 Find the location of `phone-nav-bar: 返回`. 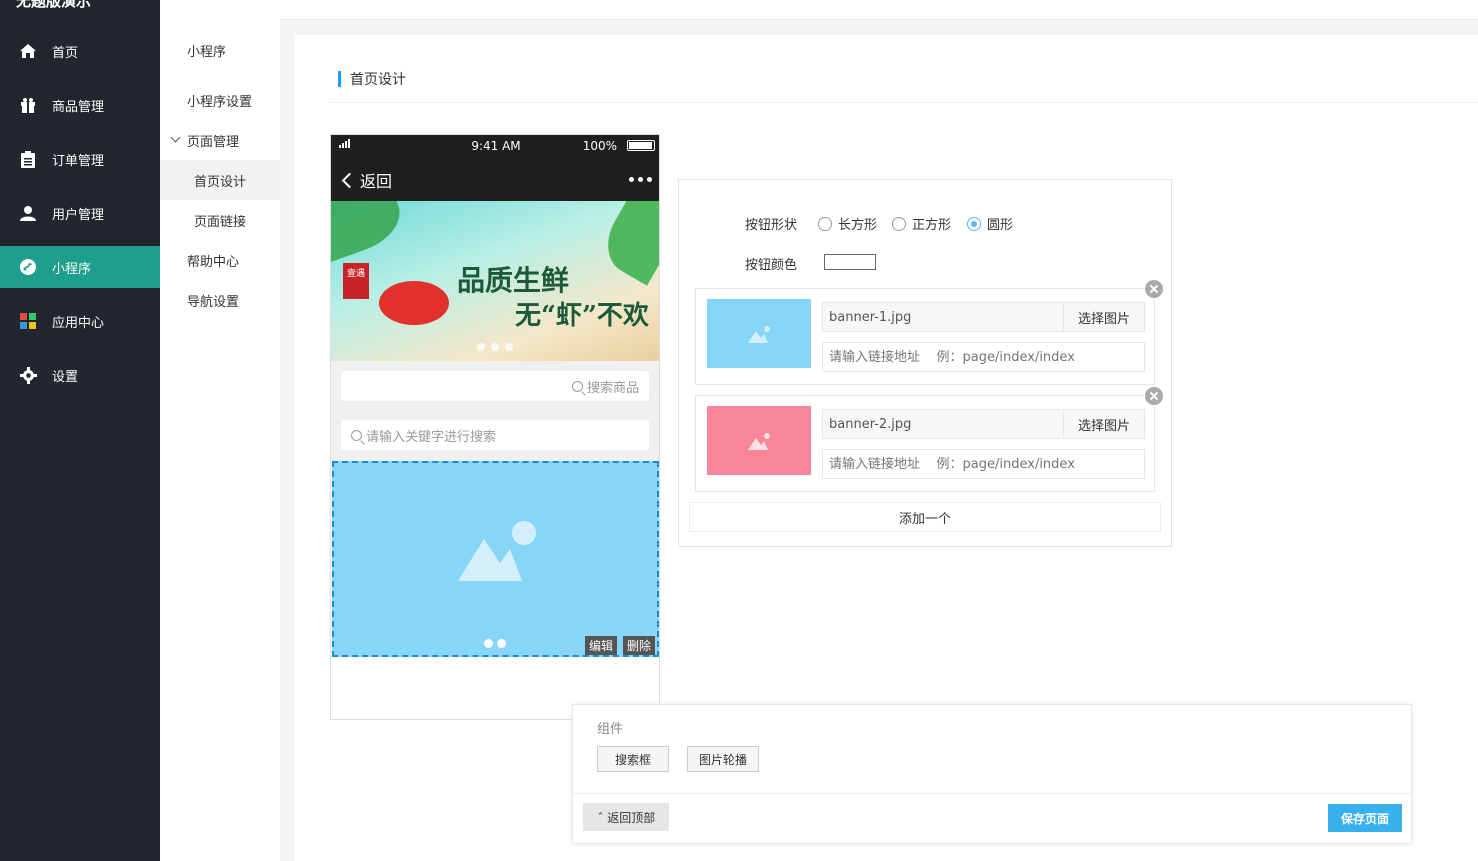

phone-nav-bar: 返回 is located at coordinates (495, 179).